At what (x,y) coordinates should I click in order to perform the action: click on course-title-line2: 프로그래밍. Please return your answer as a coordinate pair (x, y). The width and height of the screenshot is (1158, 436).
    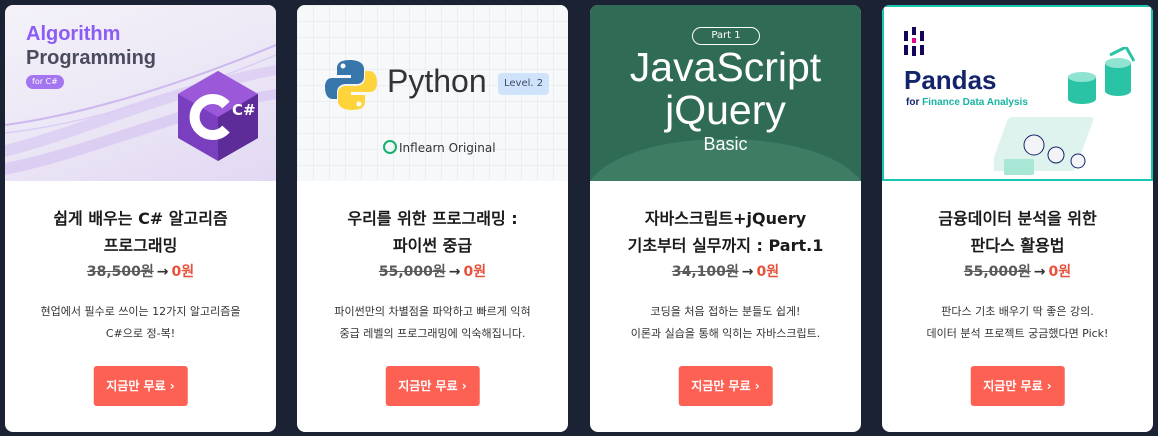
    Looking at the image, I should click on (140, 245).